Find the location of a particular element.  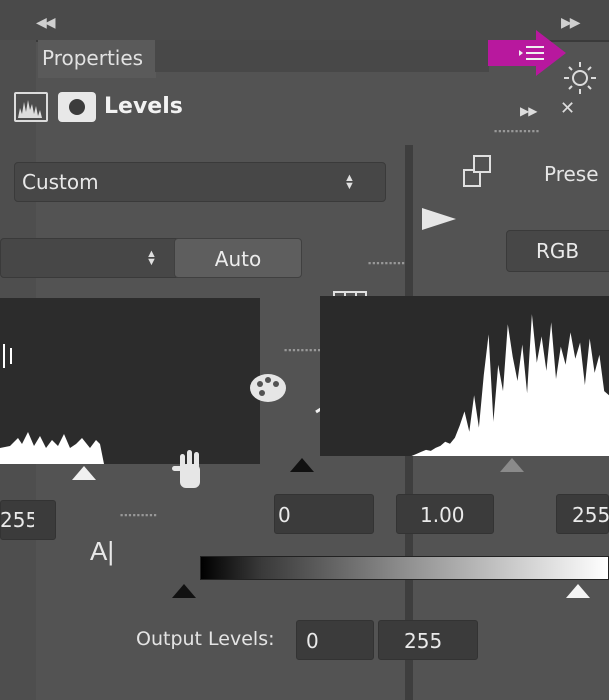

output-white-value: 255 is located at coordinates (423, 641).